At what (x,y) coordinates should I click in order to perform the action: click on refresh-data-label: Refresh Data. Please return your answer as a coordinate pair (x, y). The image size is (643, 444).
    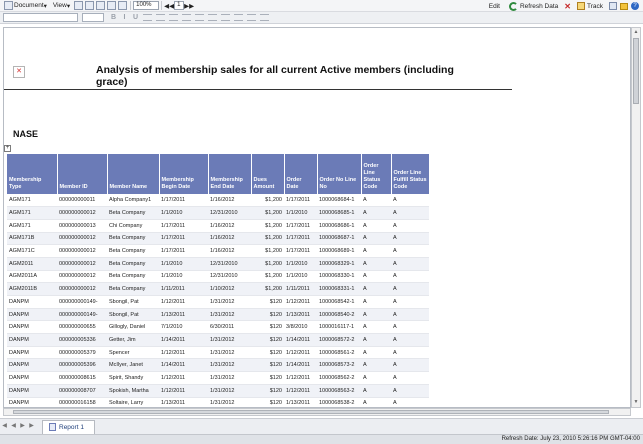
    Looking at the image, I should click on (539, 6).